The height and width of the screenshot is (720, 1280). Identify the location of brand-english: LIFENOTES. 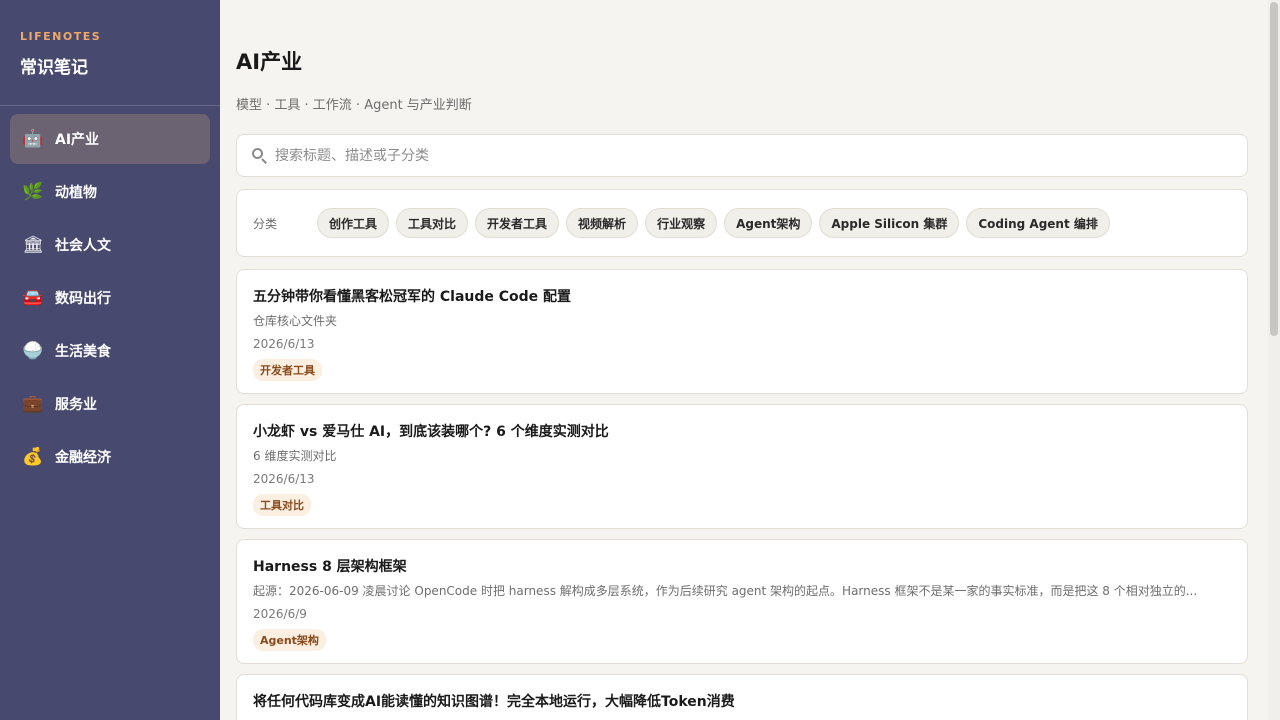
(61, 36).